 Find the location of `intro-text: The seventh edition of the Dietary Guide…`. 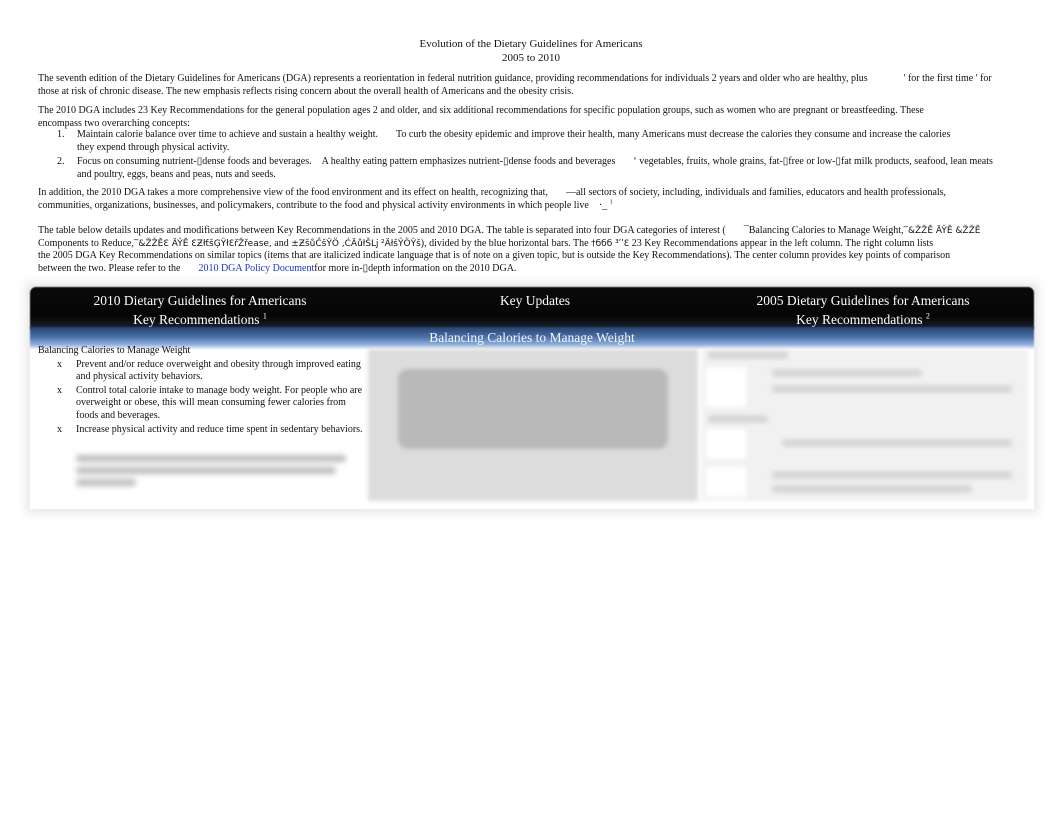

intro-text: The seventh edition of the Dietary Guide… is located at coordinates (453, 78).